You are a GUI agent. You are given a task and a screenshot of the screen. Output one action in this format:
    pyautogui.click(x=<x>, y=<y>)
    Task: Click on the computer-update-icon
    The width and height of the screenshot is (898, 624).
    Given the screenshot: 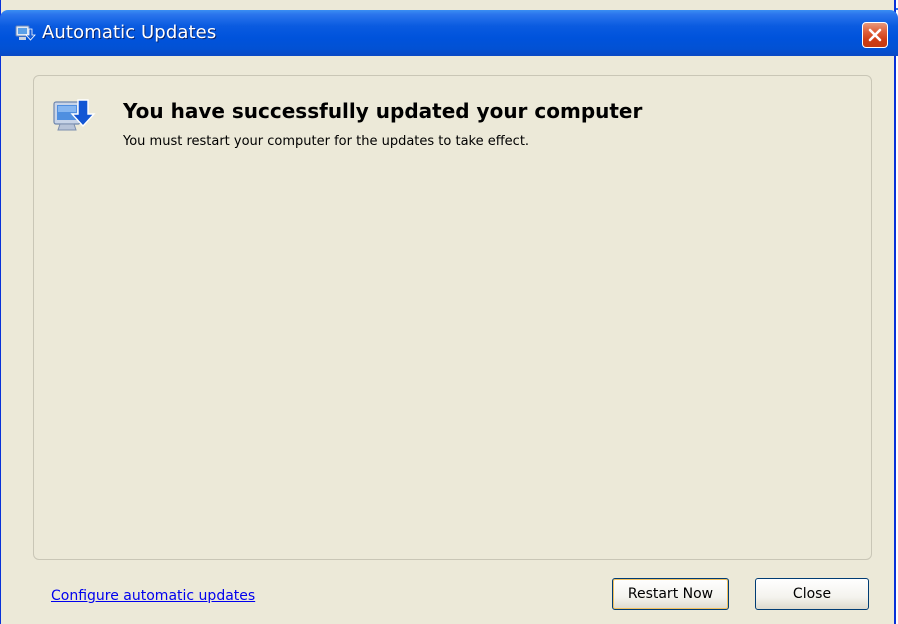 What is the action you would take?
    pyautogui.click(x=75, y=117)
    